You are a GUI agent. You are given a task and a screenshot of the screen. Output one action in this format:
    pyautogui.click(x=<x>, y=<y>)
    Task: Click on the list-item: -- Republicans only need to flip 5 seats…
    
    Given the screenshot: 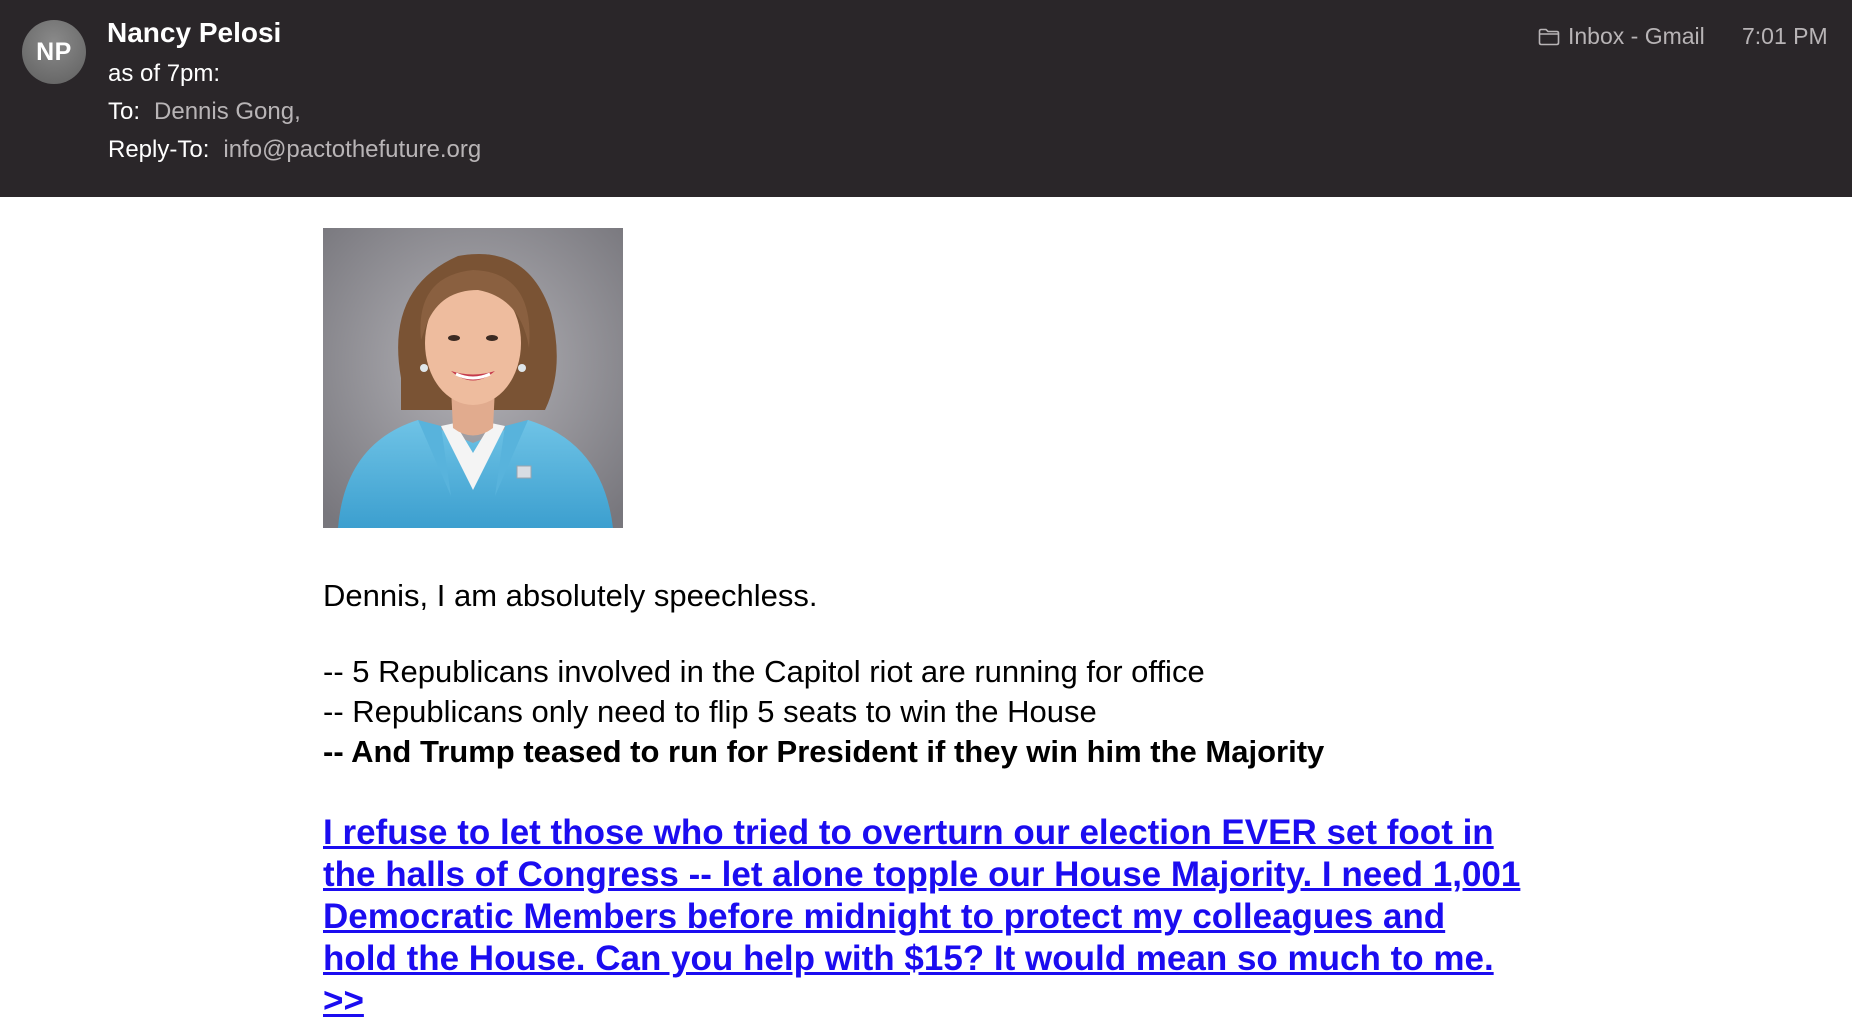 What is the action you would take?
    pyautogui.click(x=710, y=711)
    